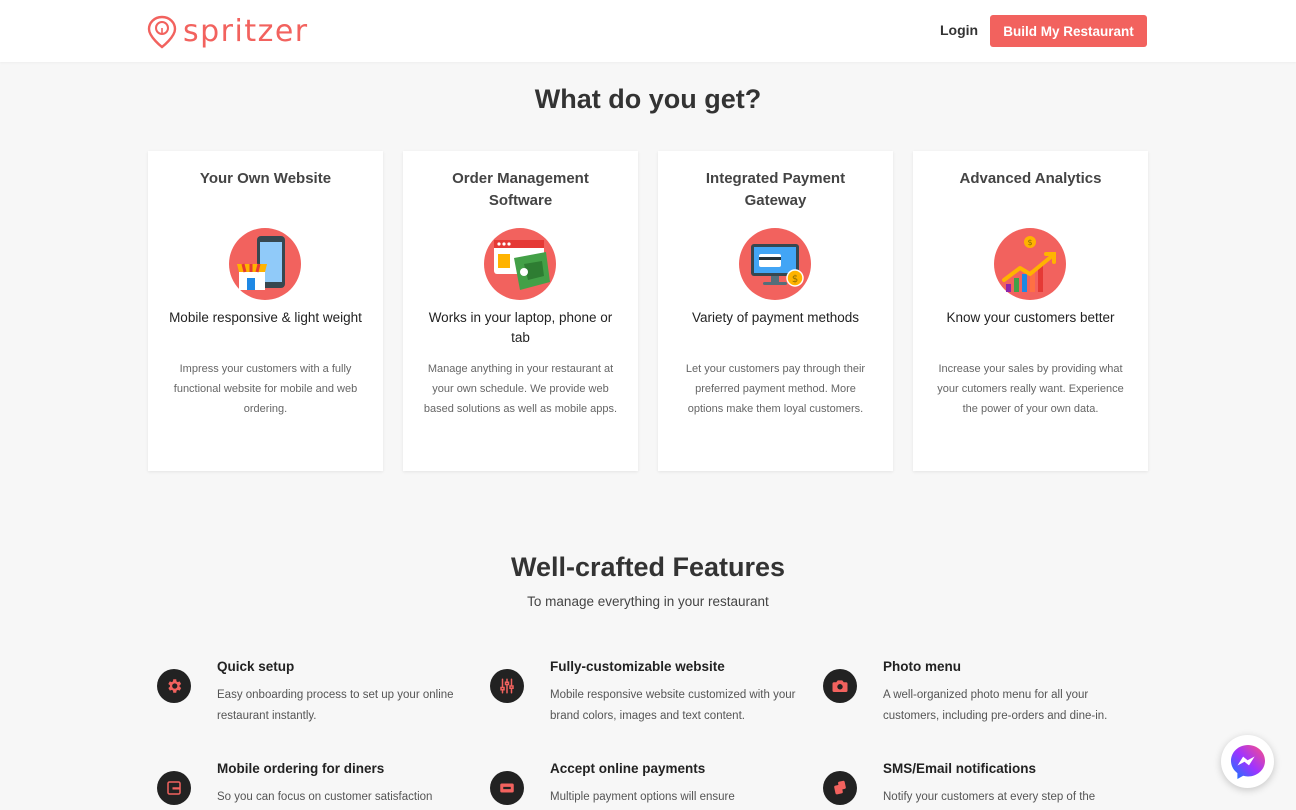 This screenshot has height=810, width=1296. Describe the element at coordinates (648, 601) in the screenshot. I see `features-section-subtitle: To manage everything in your restaurant` at that location.